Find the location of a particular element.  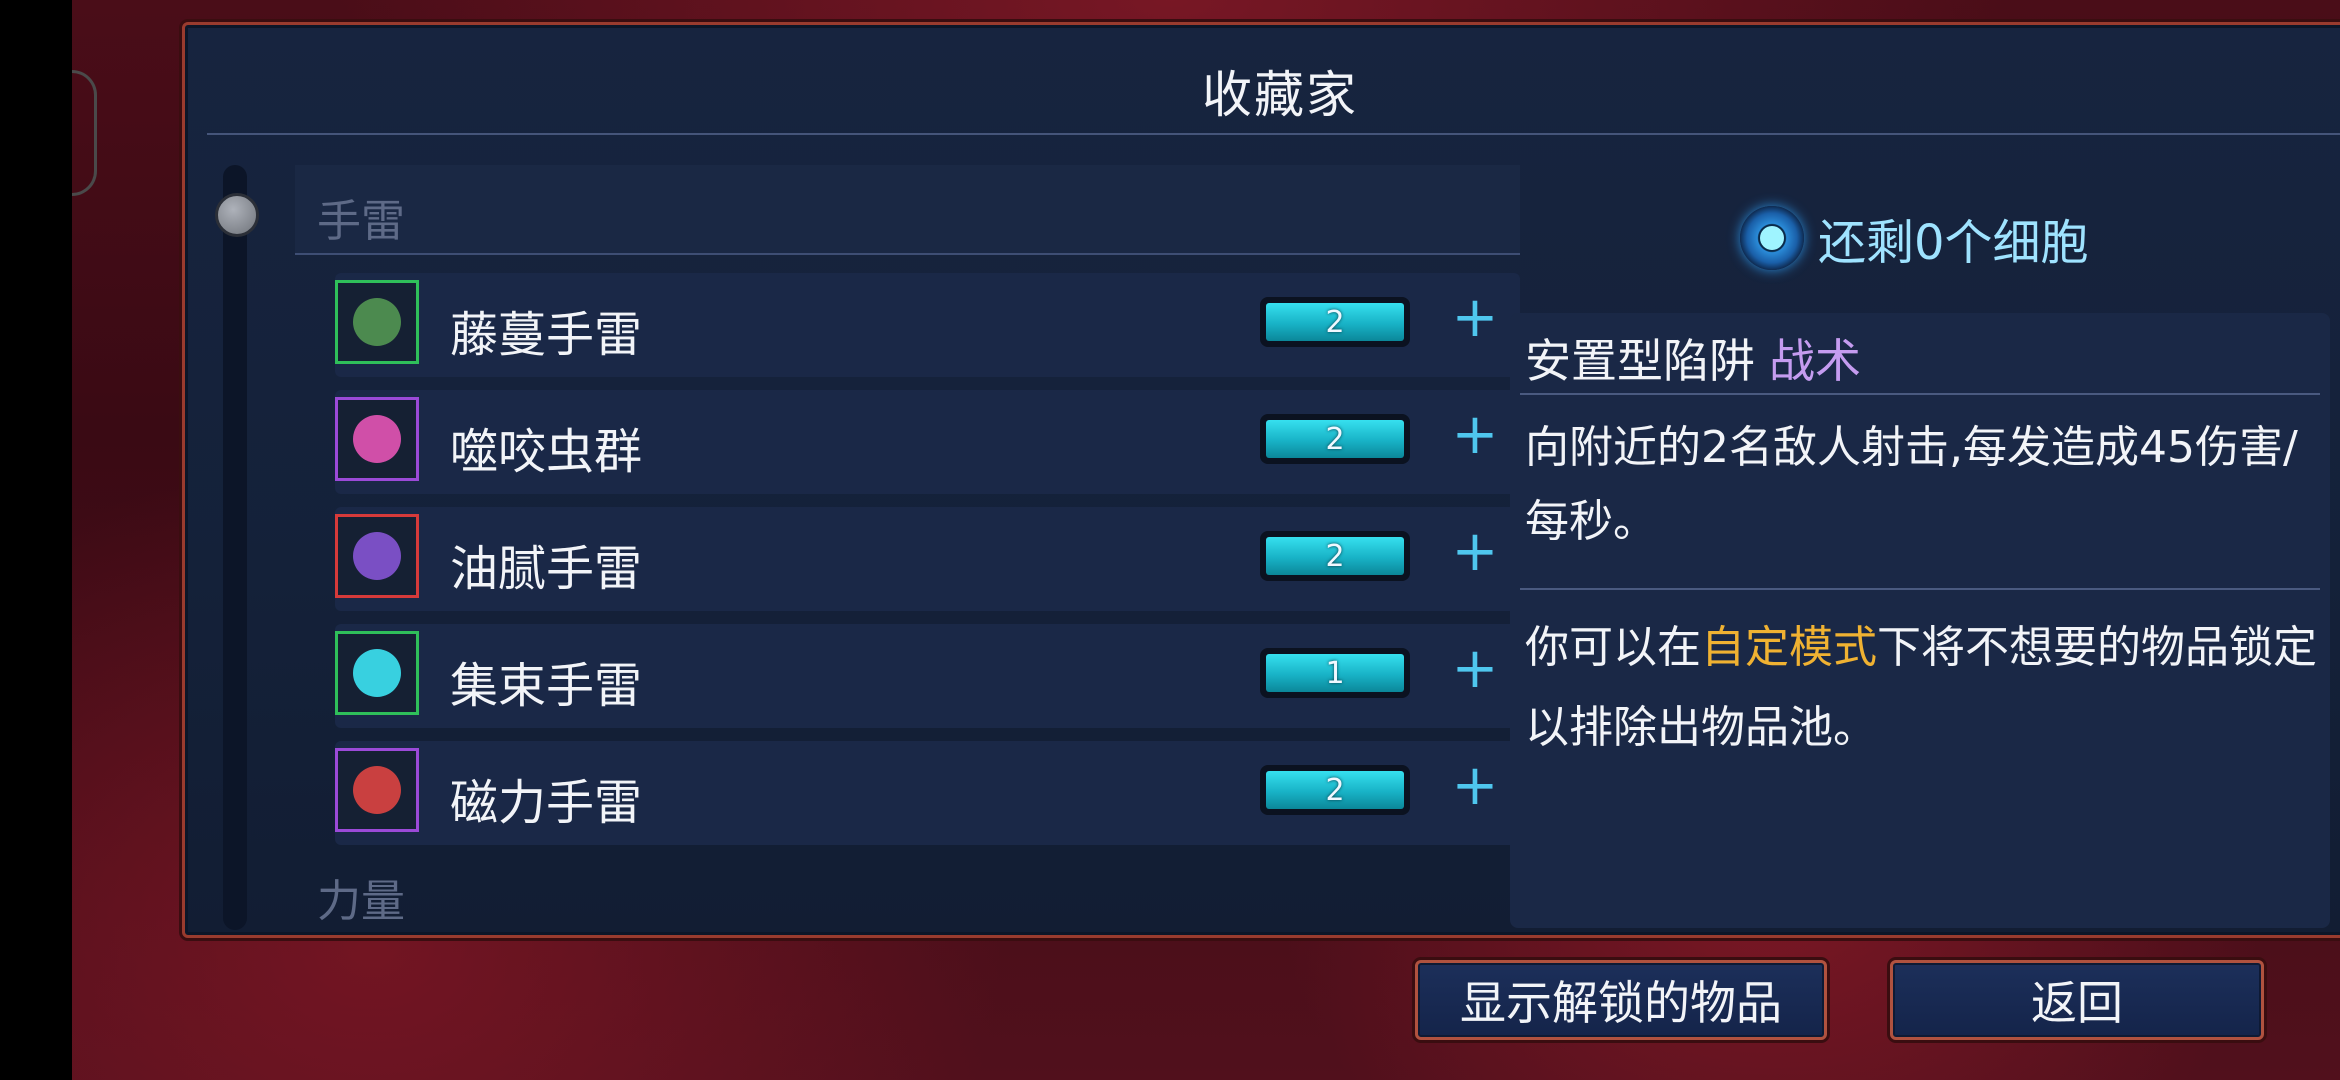

item-name: 油腻手雷 is located at coordinates (546, 569).